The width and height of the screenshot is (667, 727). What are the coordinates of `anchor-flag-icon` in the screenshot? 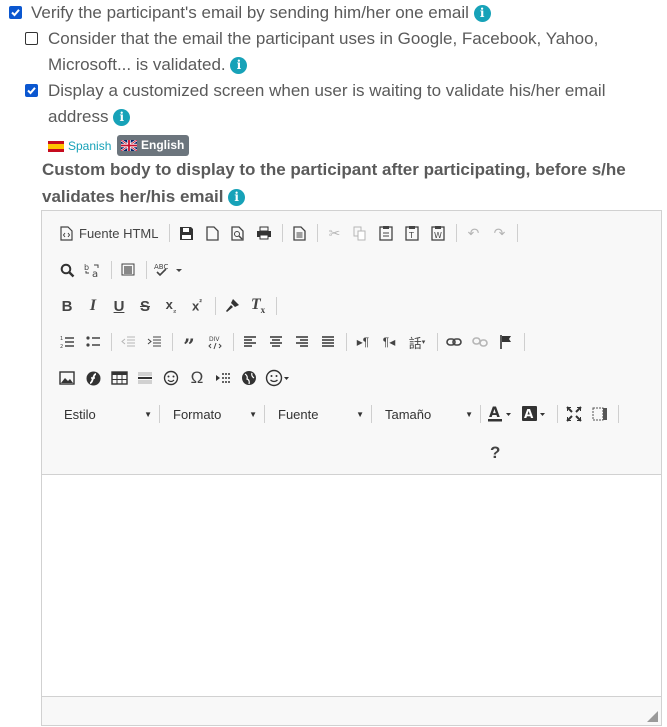 It's located at (506, 342).